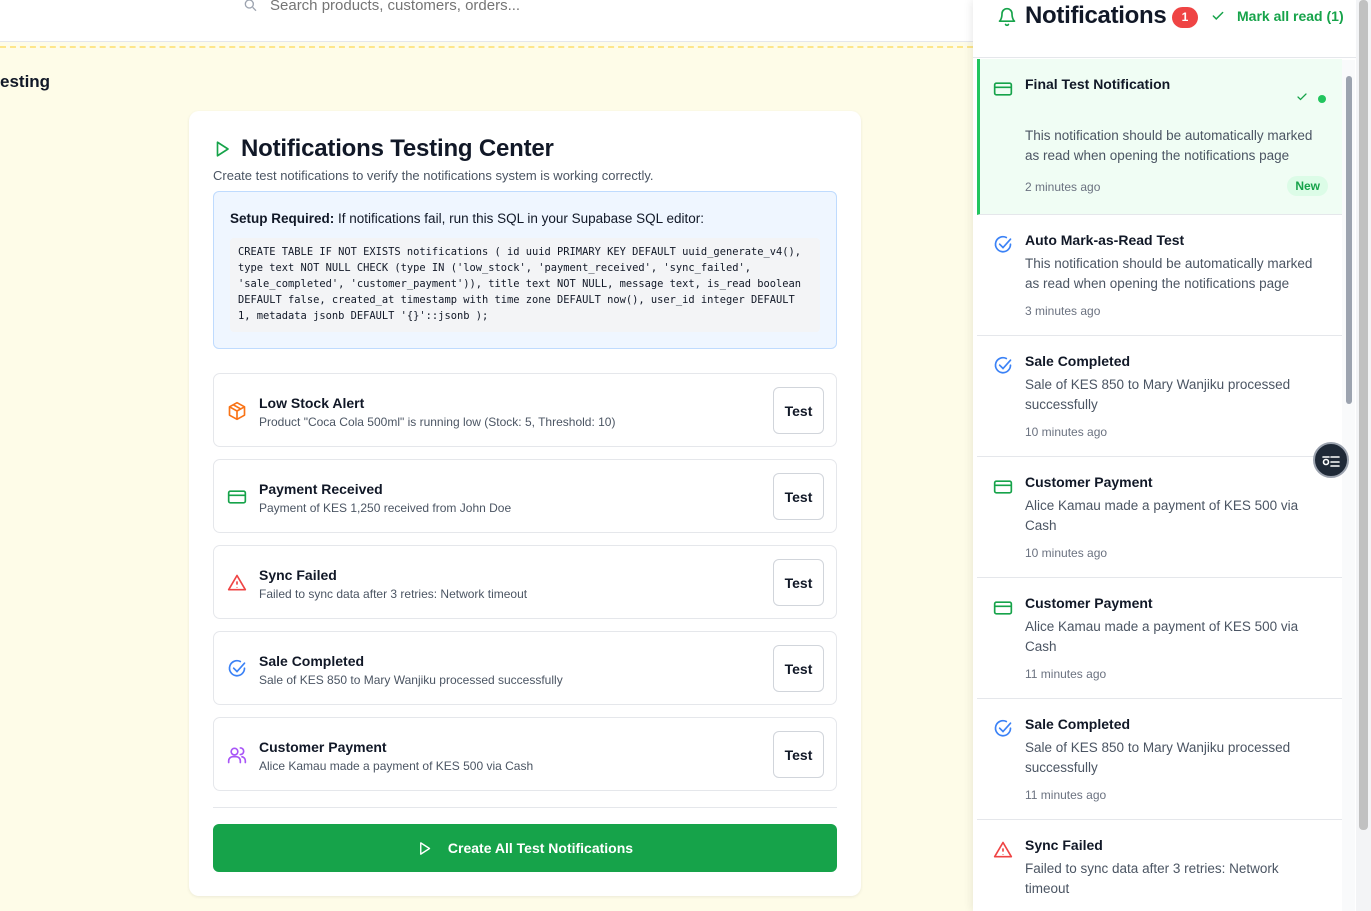 The image size is (1371, 911). I want to click on test-item-title: Sale Completed, so click(312, 661).